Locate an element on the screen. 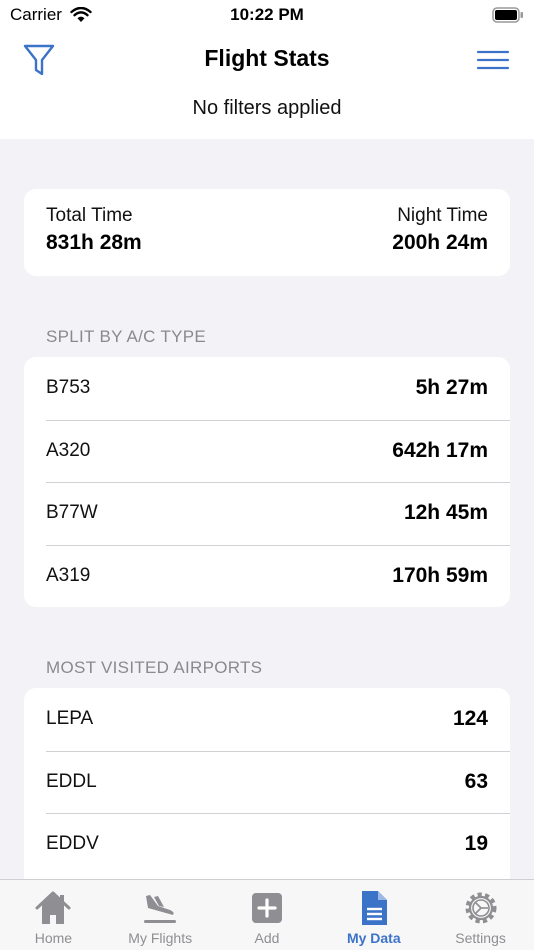 The width and height of the screenshot is (534, 950). menu-icon is located at coordinates (493, 60).